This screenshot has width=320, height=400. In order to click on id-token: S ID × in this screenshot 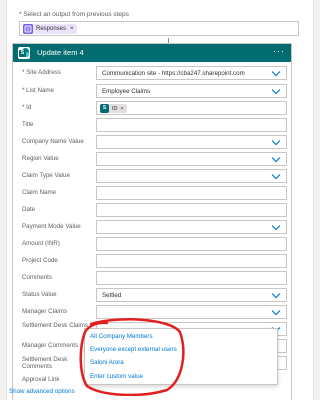, I will do `click(113, 108)`.